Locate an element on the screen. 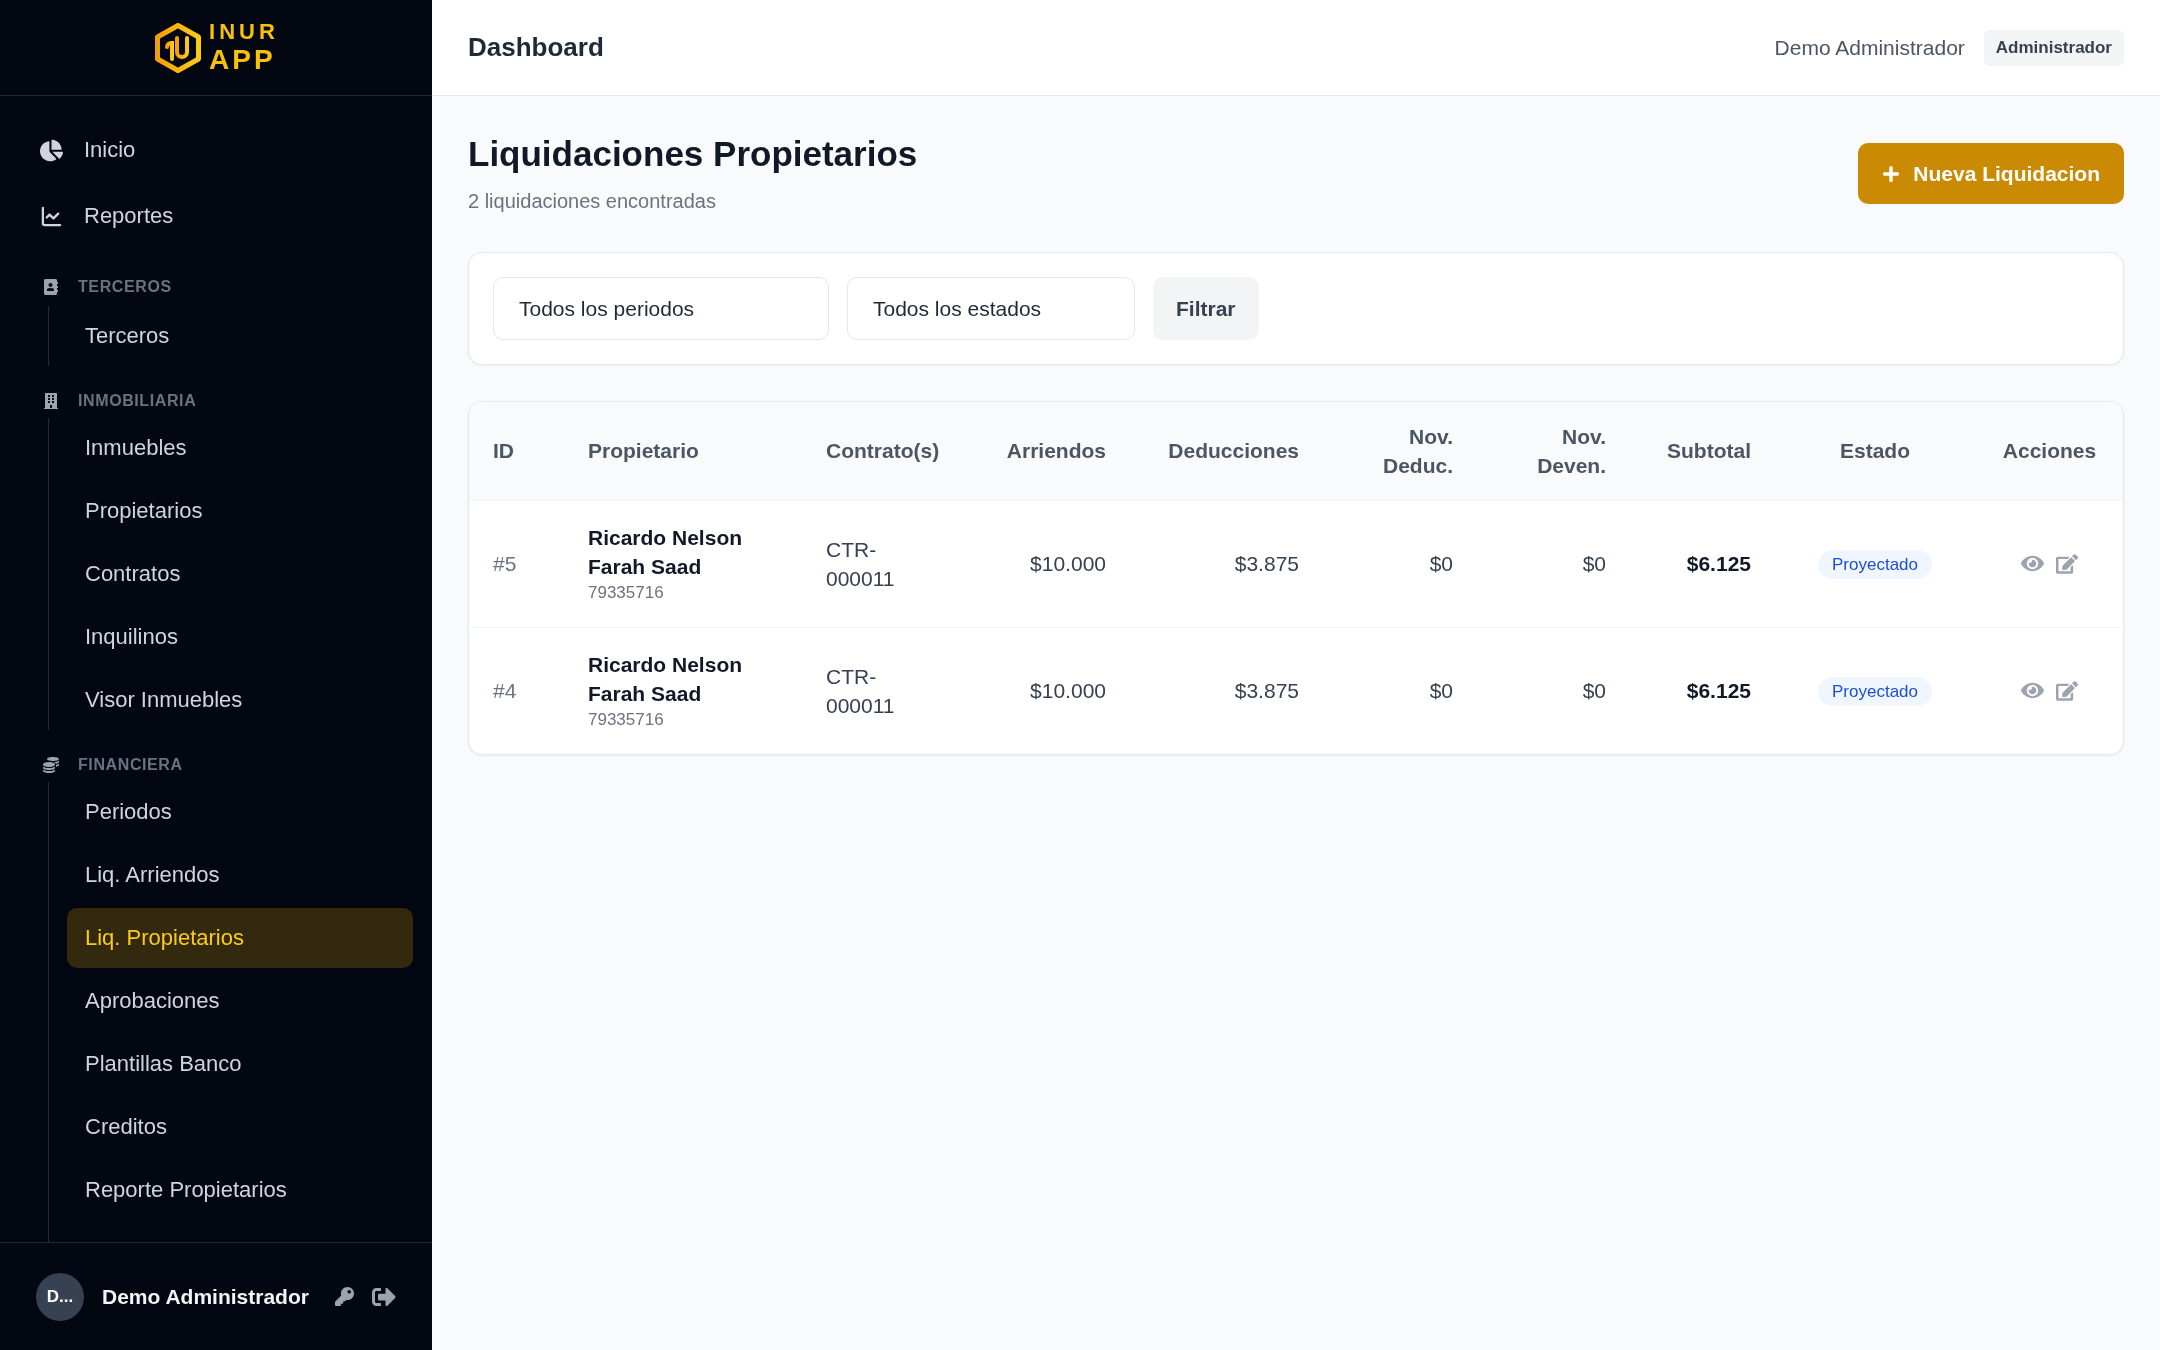 Image resolution: width=2160 pixels, height=1350 pixels. address-book-icon is located at coordinates (51, 287).